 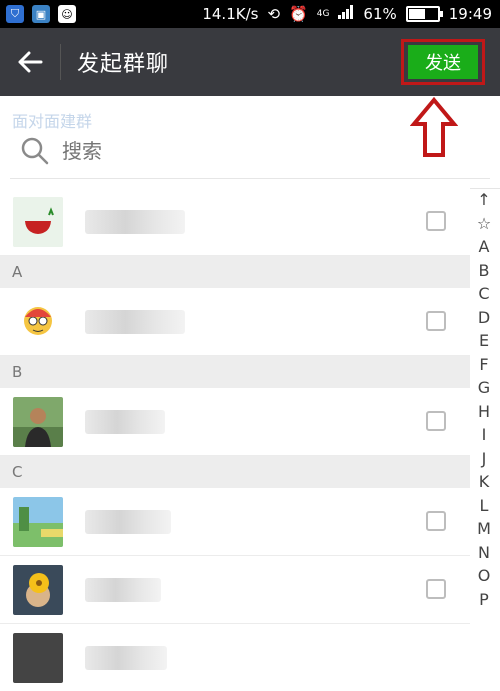 I want to click on qq-app-icon: ☺, so click(x=67, y=14).